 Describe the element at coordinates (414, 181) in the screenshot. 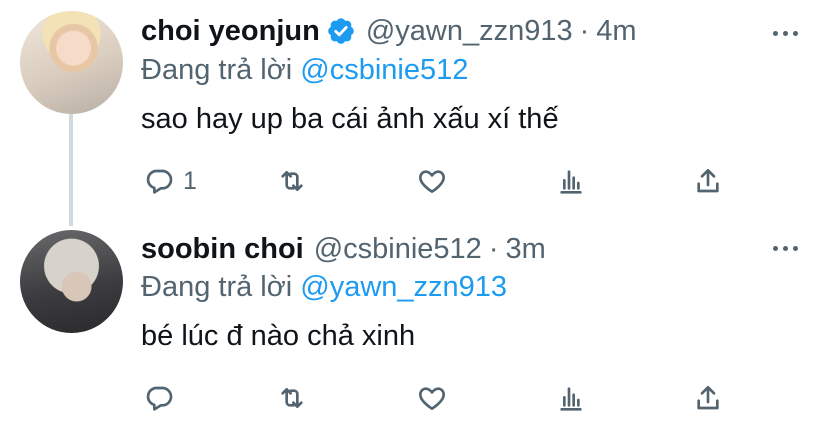

I see `tweet-actions: 1` at that location.